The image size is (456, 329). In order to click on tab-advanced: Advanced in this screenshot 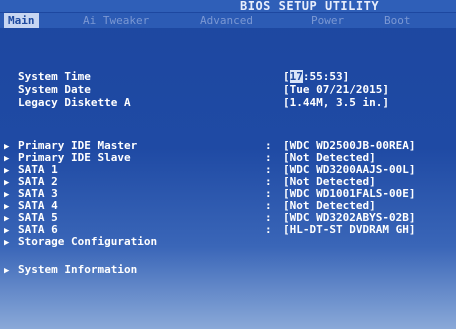, I will do `click(226, 20)`.